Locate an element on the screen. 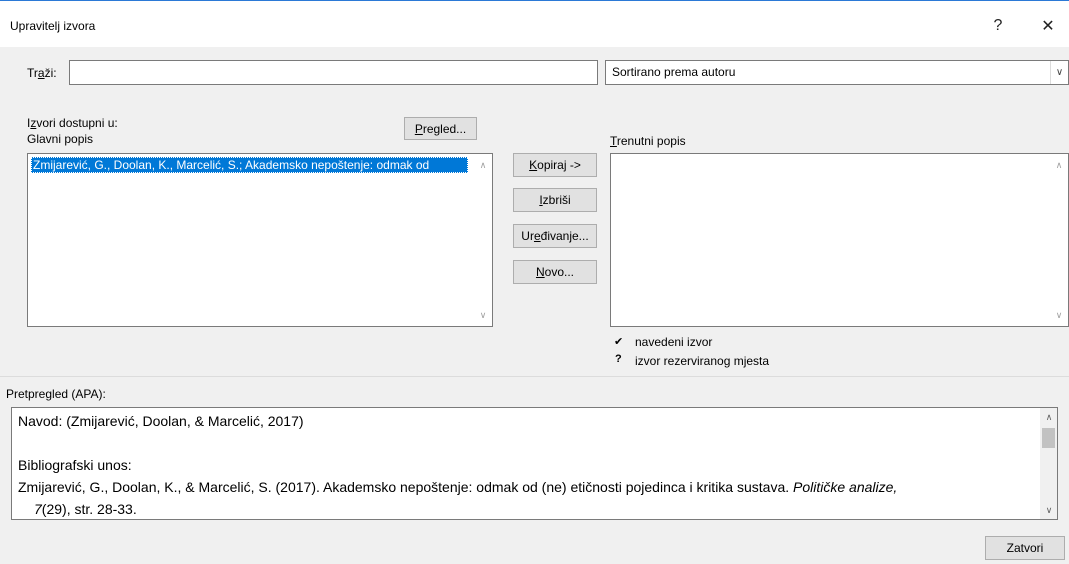 The height and width of the screenshot is (564, 1069). help-icon: ? is located at coordinates (998, 25).